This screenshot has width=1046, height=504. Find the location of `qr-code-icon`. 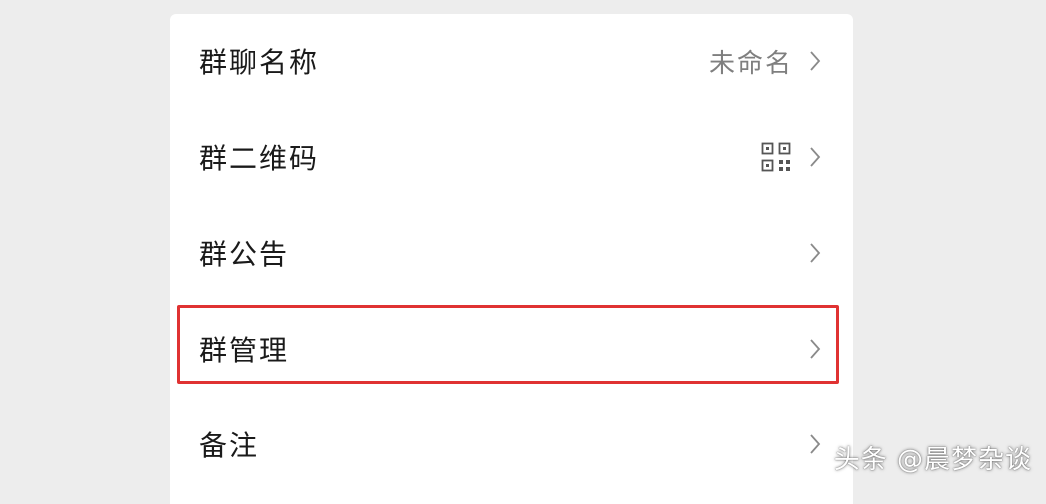

qr-code-icon is located at coordinates (776, 157).